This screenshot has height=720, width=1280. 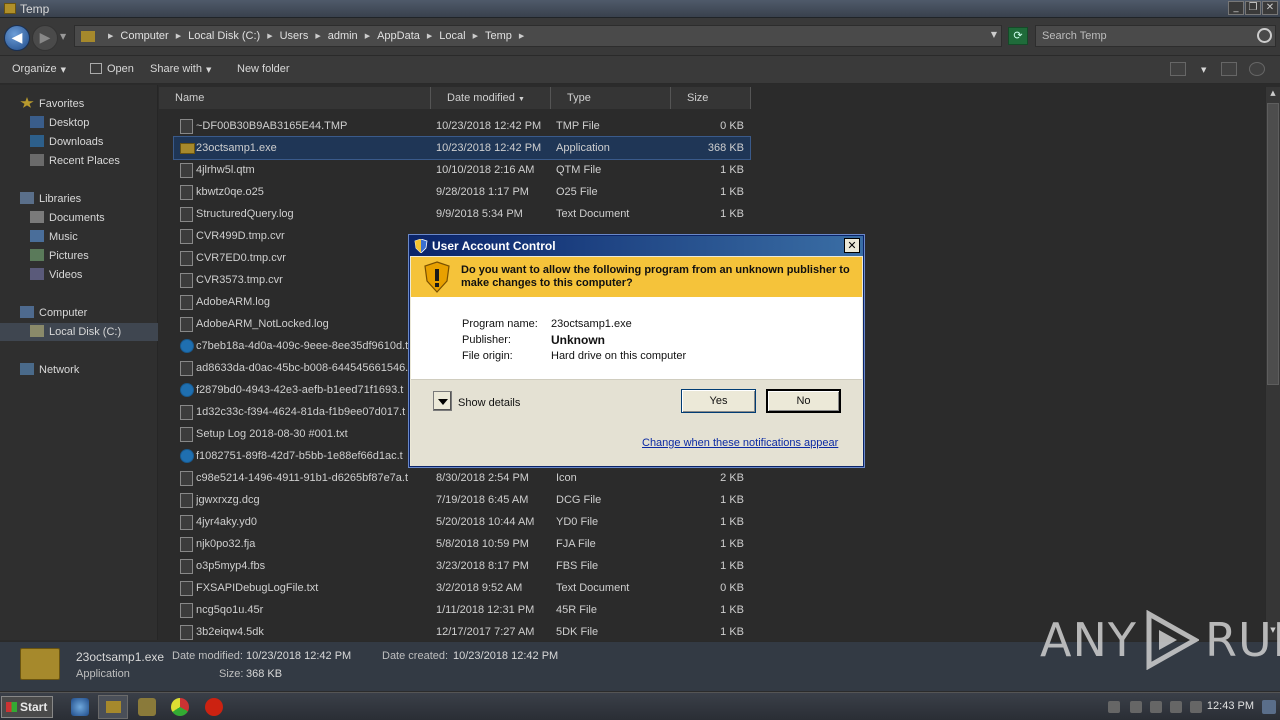 I want to click on open-button: Open, so click(x=112, y=69).